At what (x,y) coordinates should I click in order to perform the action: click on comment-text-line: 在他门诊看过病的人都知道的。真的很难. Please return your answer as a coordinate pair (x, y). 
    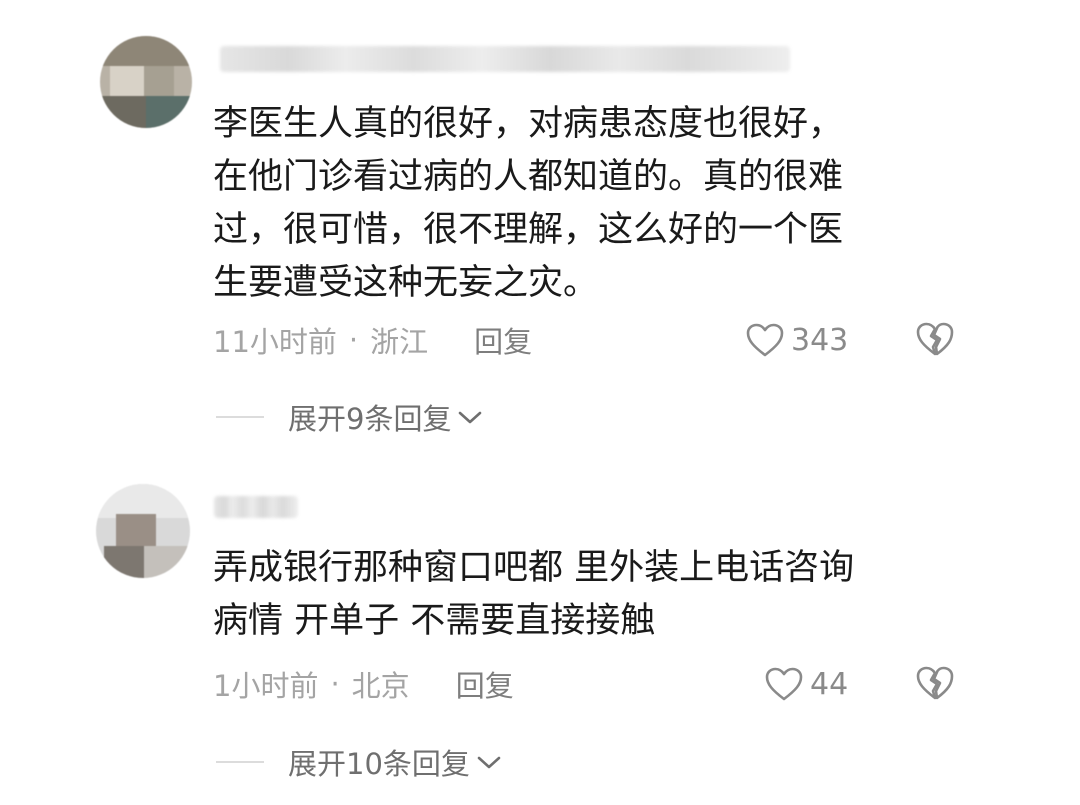
    Looking at the image, I should click on (528, 177).